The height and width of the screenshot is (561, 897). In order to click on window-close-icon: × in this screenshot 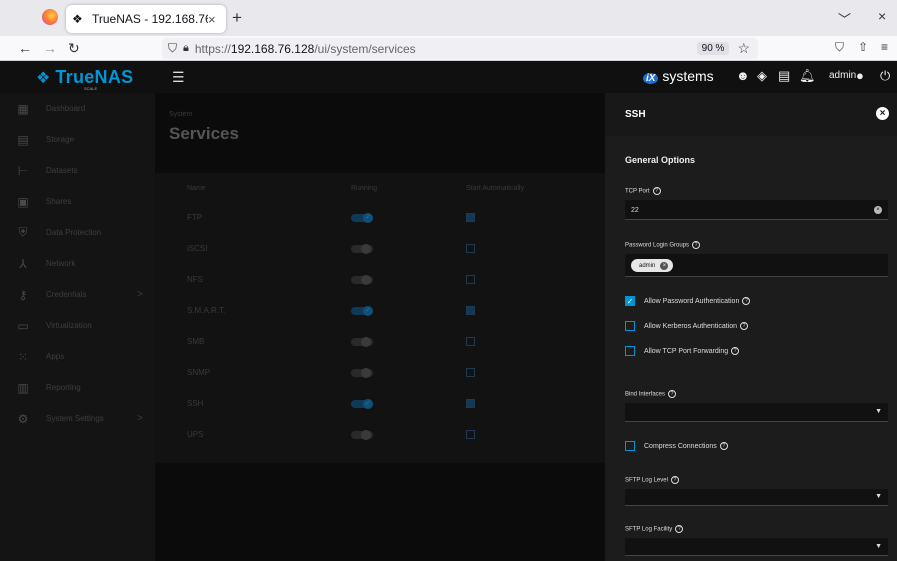, I will do `click(882, 16)`.